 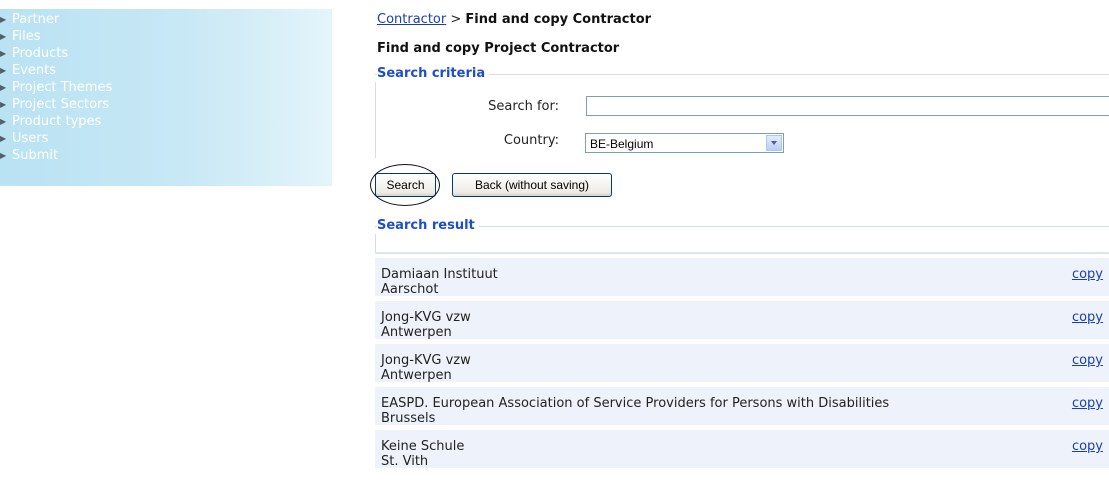 I want to click on sidebar-item-label: Files, so click(x=26, y=36).